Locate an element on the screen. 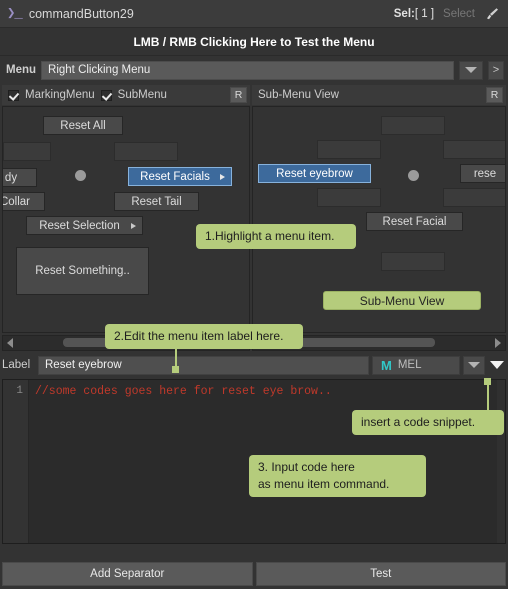 This screenshot has width=508, height=589. menu-item: Reset All is located at coordinates (83, 125).